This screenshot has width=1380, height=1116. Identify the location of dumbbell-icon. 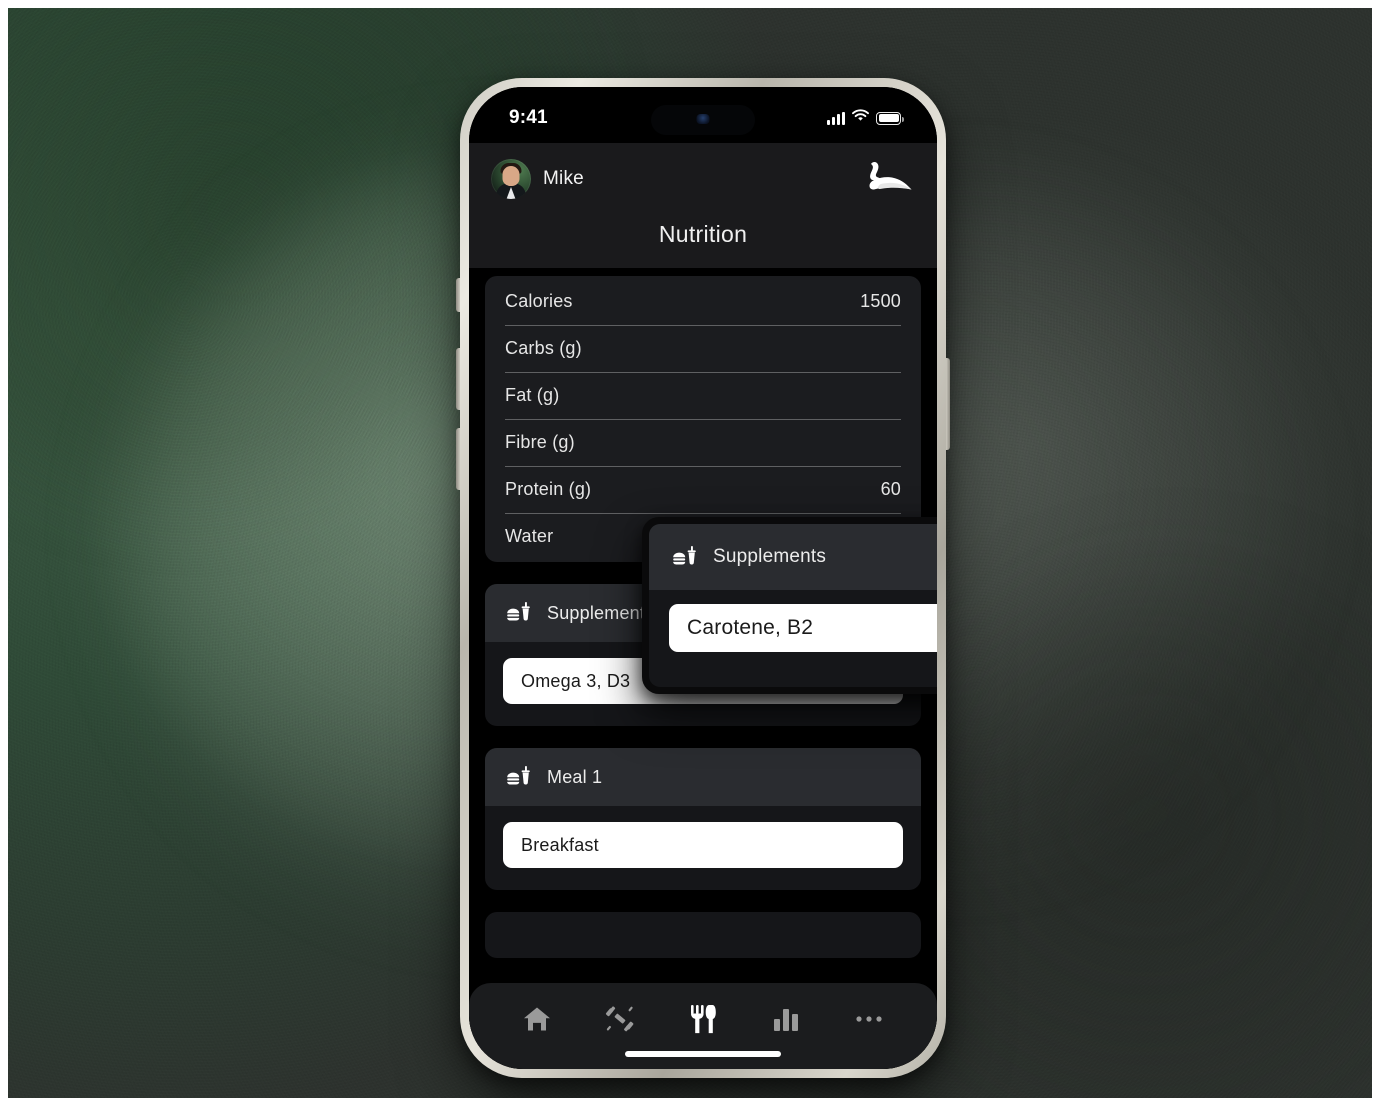
(620, 1019).